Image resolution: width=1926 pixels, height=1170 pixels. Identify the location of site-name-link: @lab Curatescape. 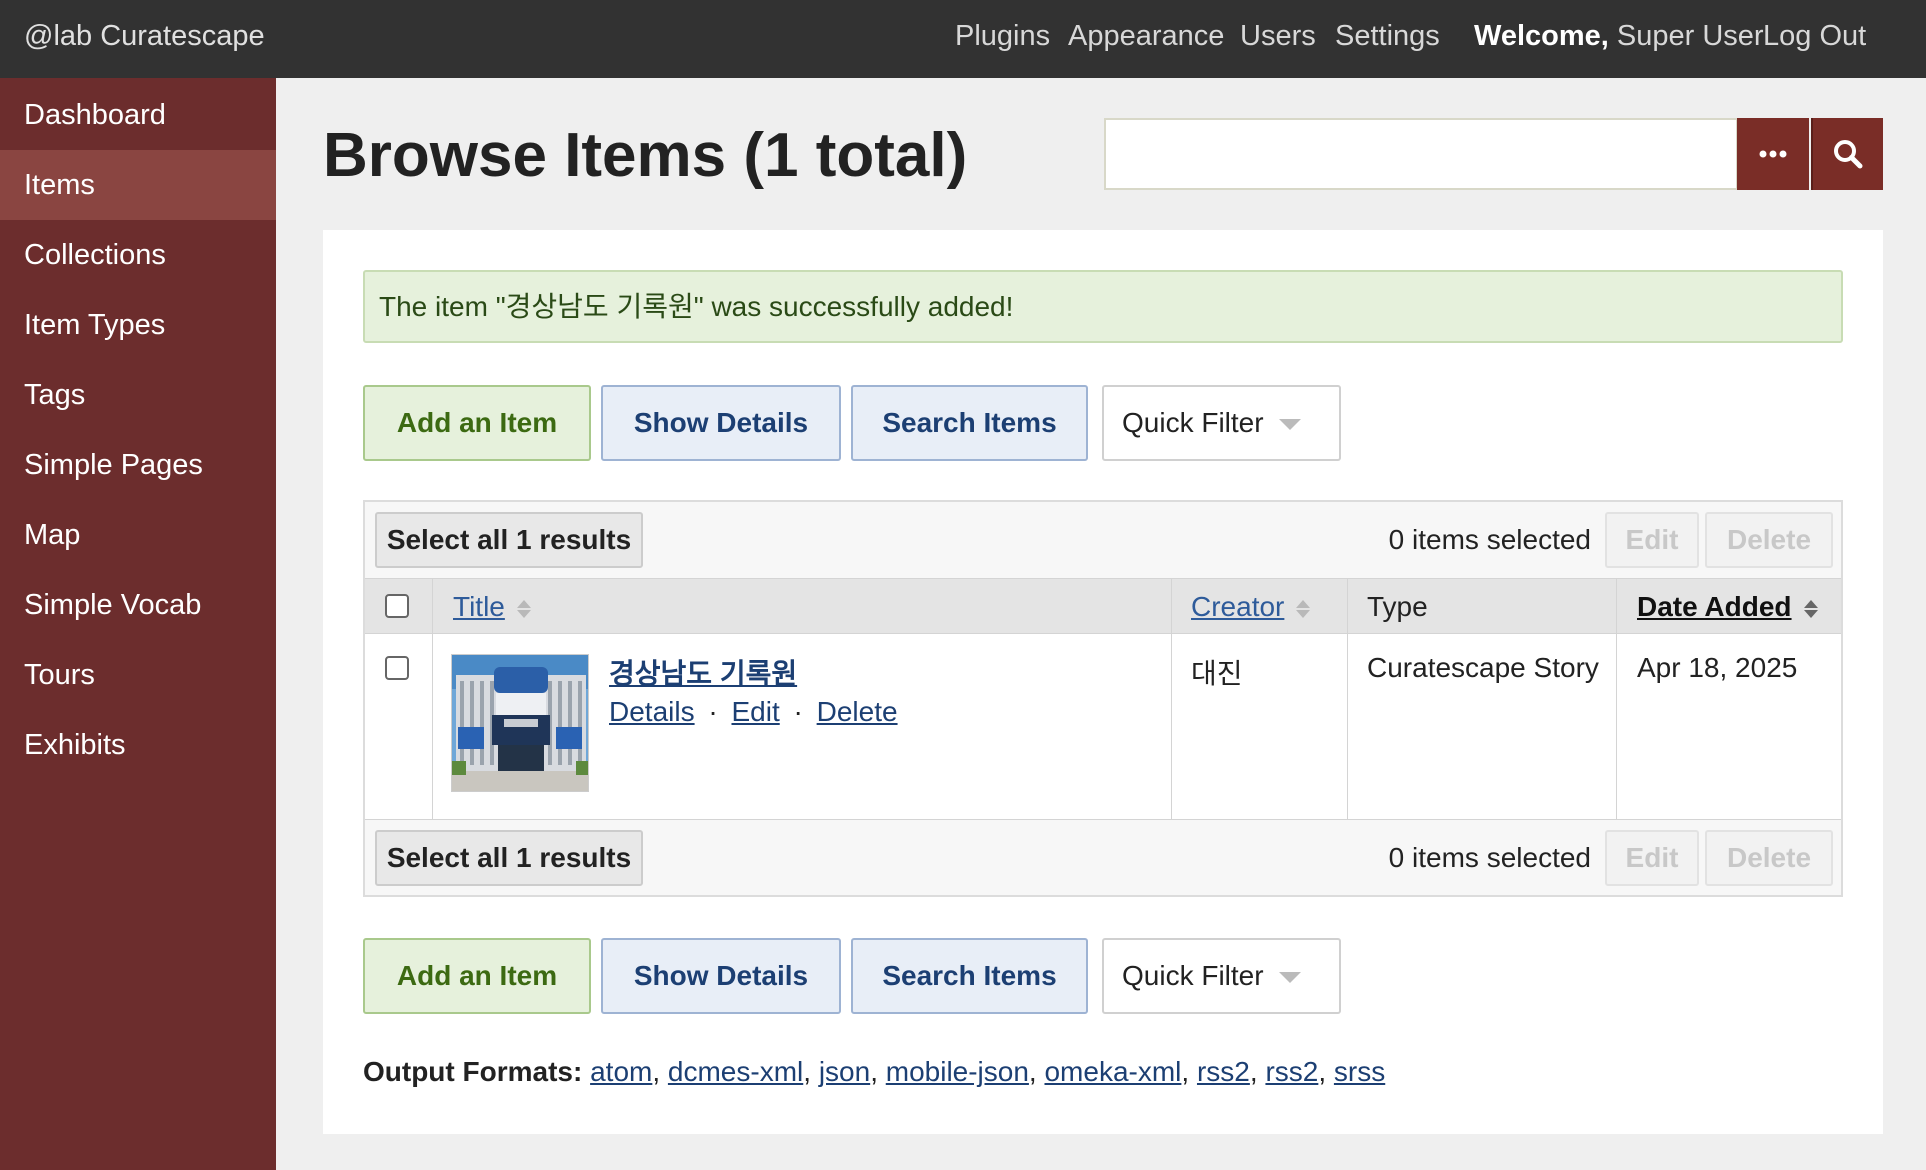
(144, 36).